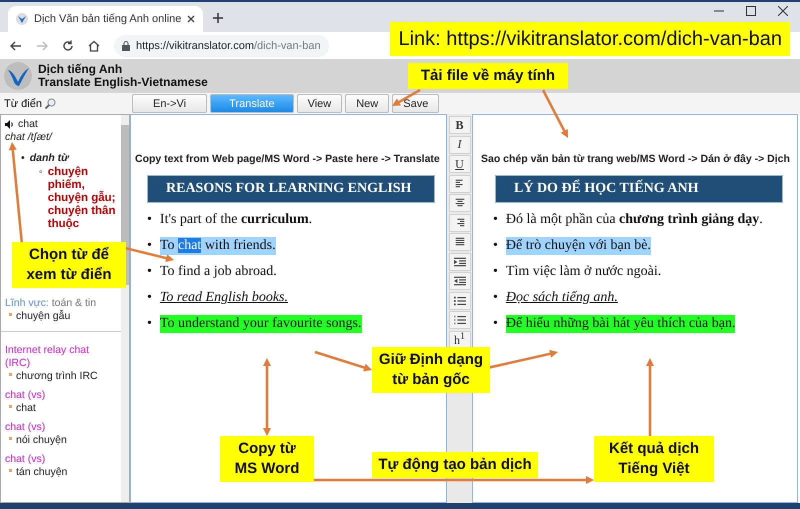 Image resolution: width=800 pixels, height=509 pixels. Describe the element at coordinates (291, 189) in the screenshot. I see `heading-banner: REASONS FOR LEARNING ENGLISH` at that location.